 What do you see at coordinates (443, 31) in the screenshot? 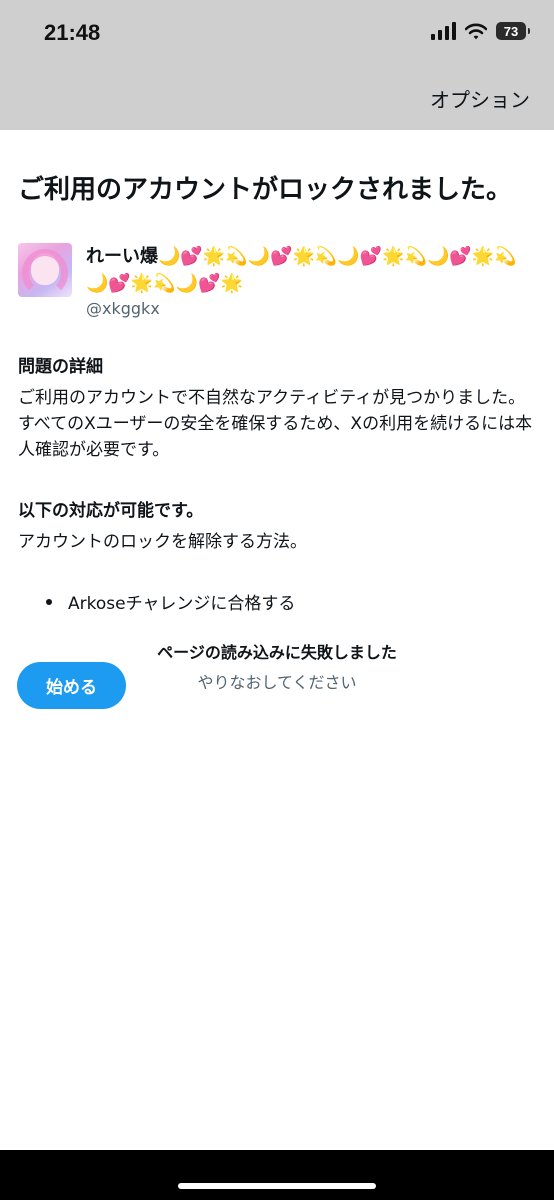
I see `signal-icon` at bounding box center [443, 31].